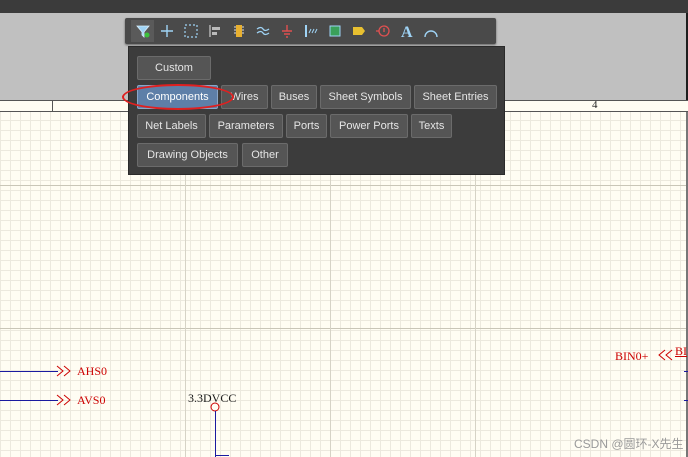  I want to click on port-label: AVS0, so click(91, 400).